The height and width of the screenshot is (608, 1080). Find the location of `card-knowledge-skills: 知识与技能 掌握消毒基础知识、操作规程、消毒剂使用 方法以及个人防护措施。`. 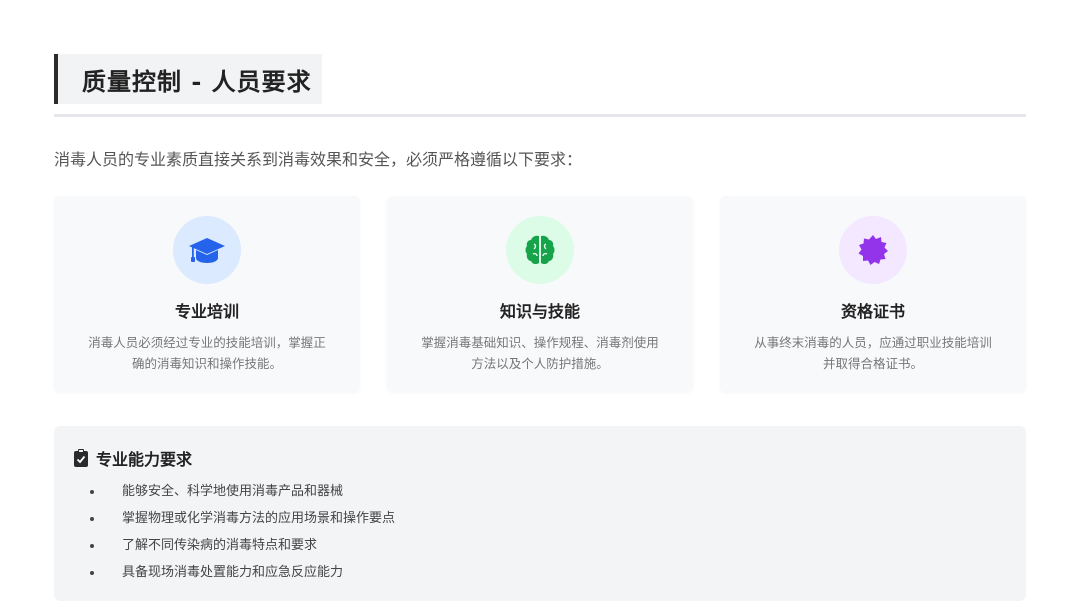

card-knowledge-skills: 知识与技能 掌握消毒基础知识、操作规程、消毒剂使用 方法以及个人防护措施。 is located at coordinates (540, 294).